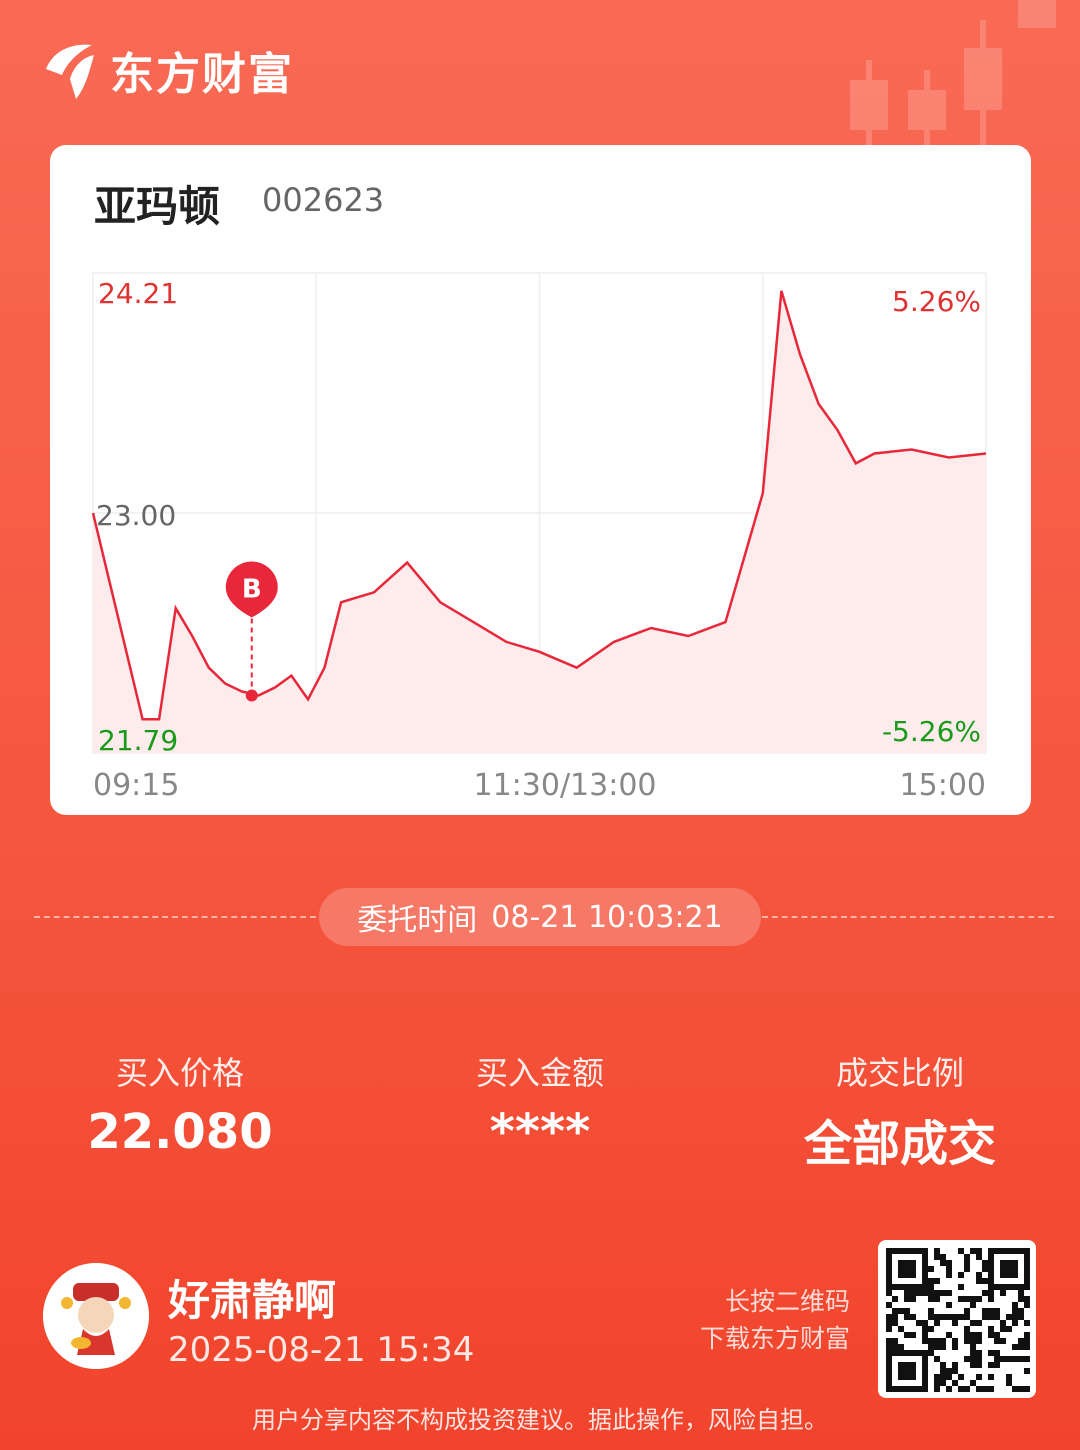  Describe the element at coordinates (138, 293) in the screenshot. I see `y-max-label: 24.21` at that location.